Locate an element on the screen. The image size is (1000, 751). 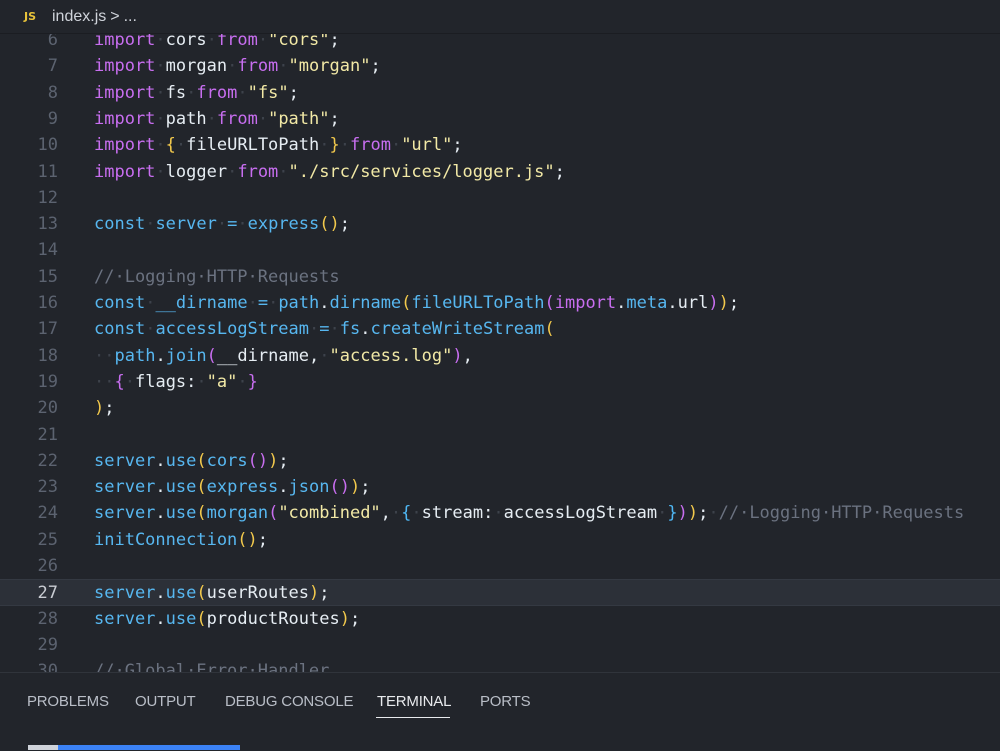
line-number: 22 is located at coordinates (47, 460).